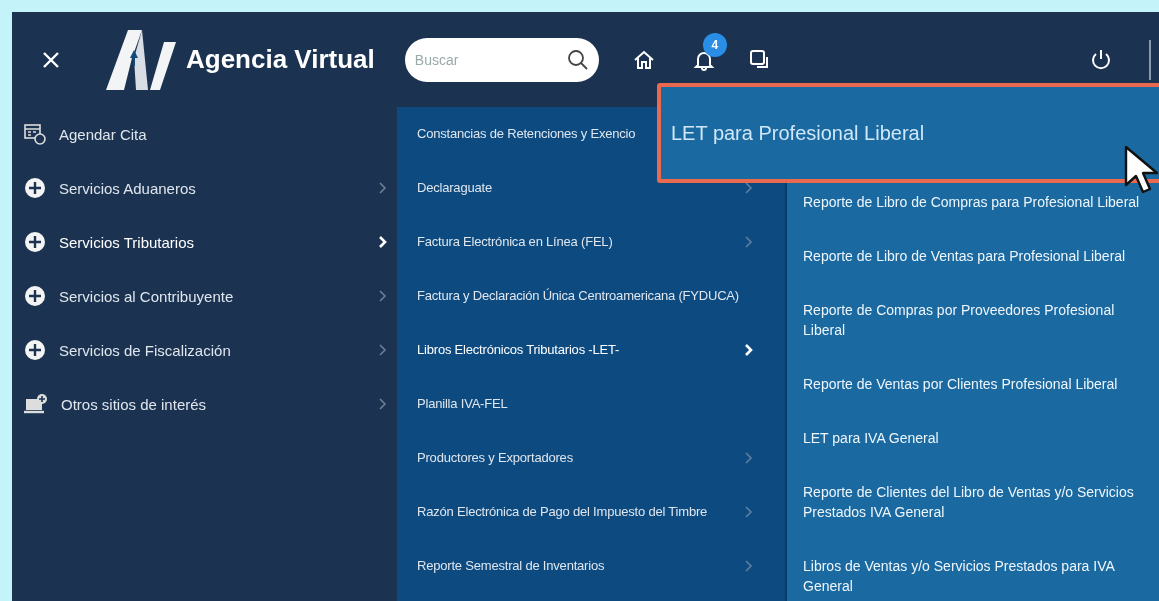 The image size is (1159, 601). I want to click on submenu-item: Planilla IVA-FEL, so click(591, 404).